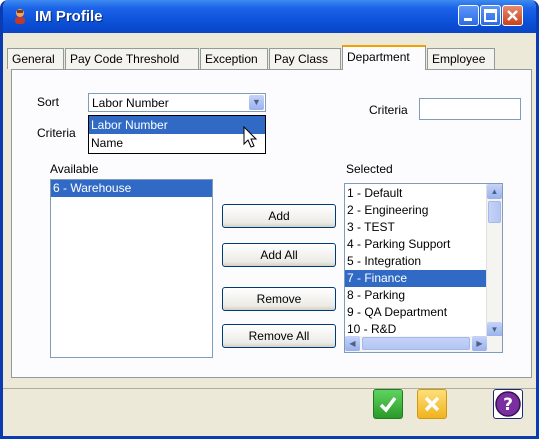 The height and width of the screenshot is (439, 539). I want to click on list-item: 4 - Parking Support, so click(415, 244).